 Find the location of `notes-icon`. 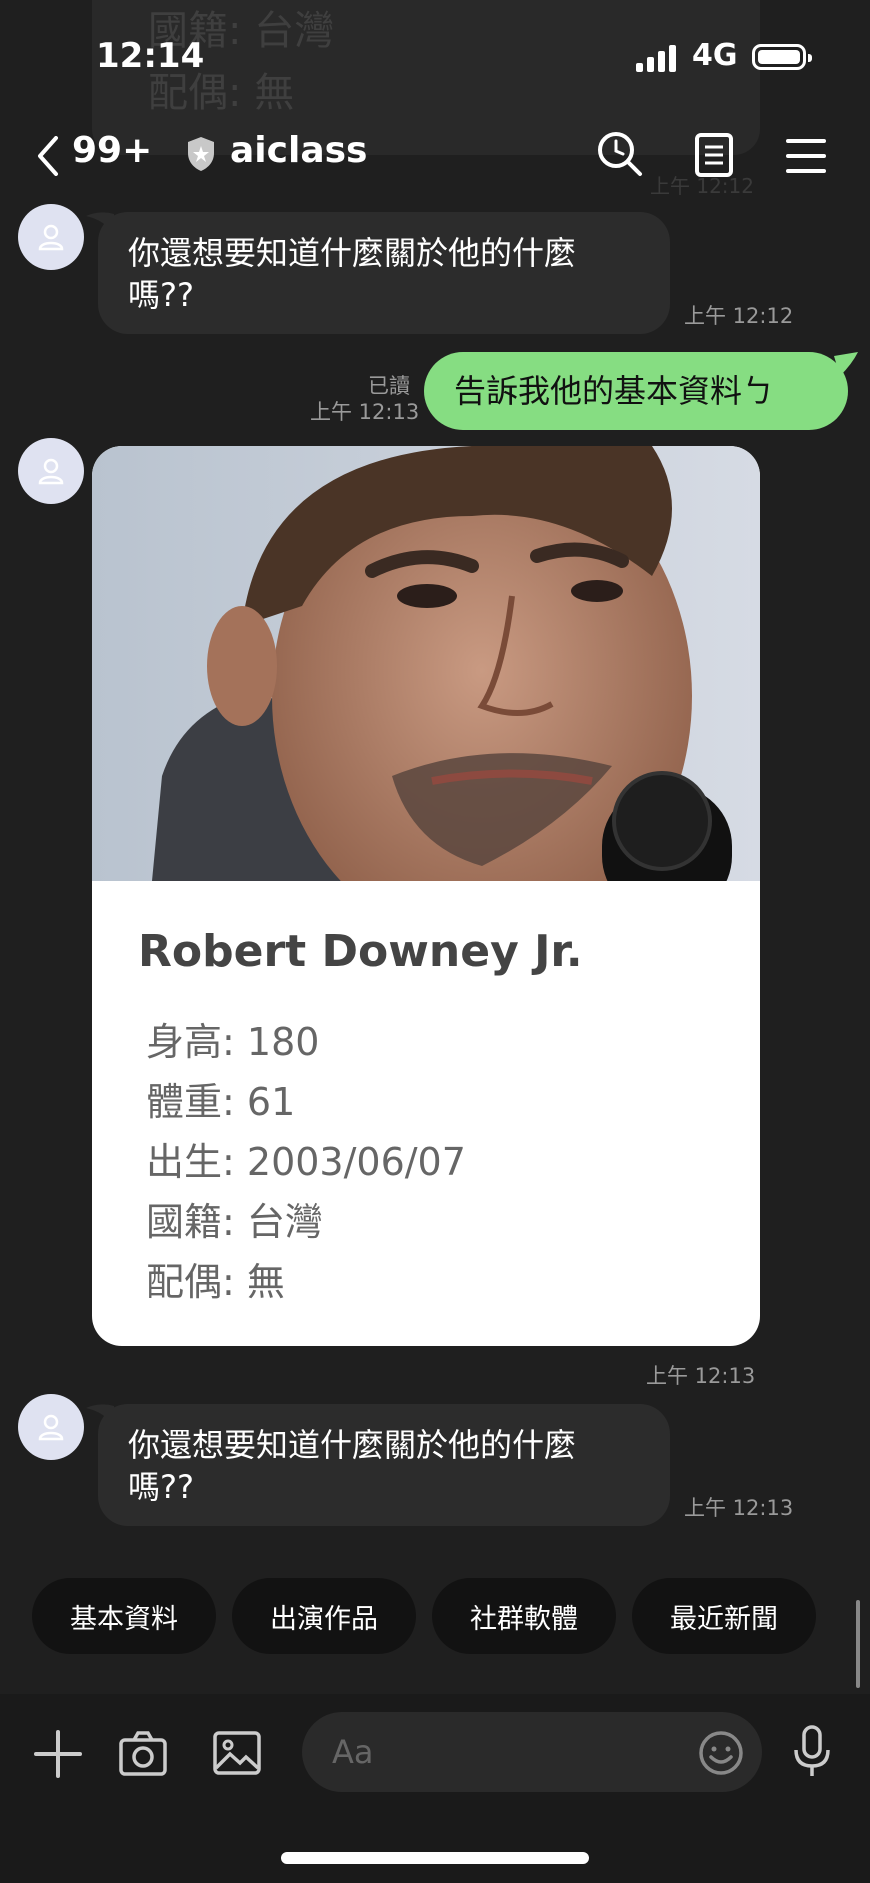

notes-icon is located at coordinates (714, 155).